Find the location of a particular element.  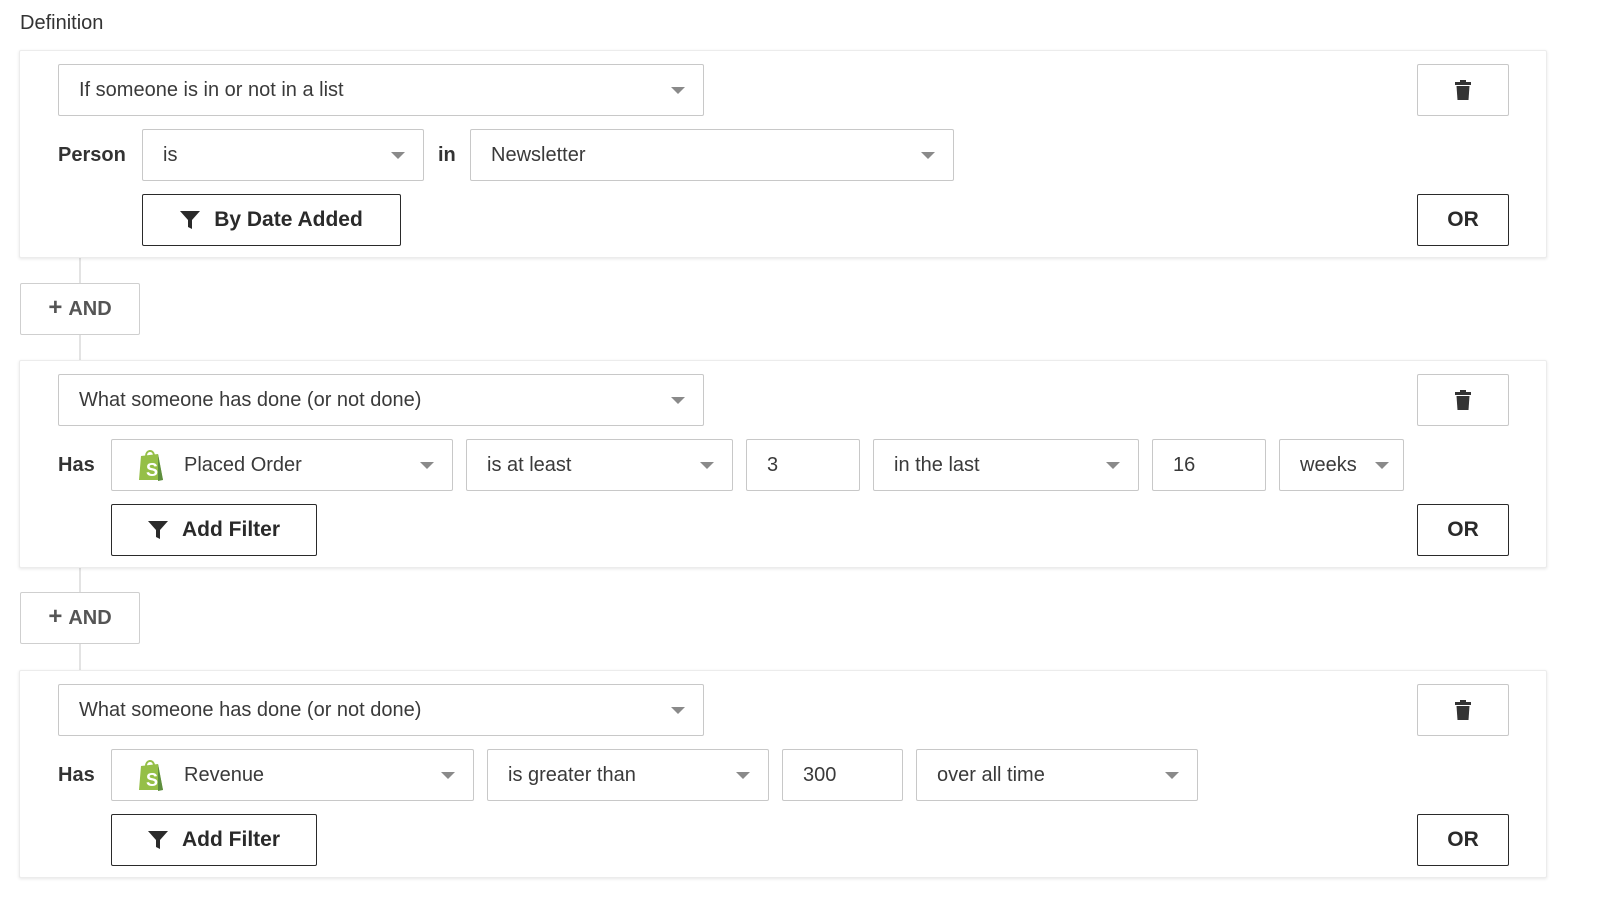

count-input: 3 is located at coordinates (803, 465).